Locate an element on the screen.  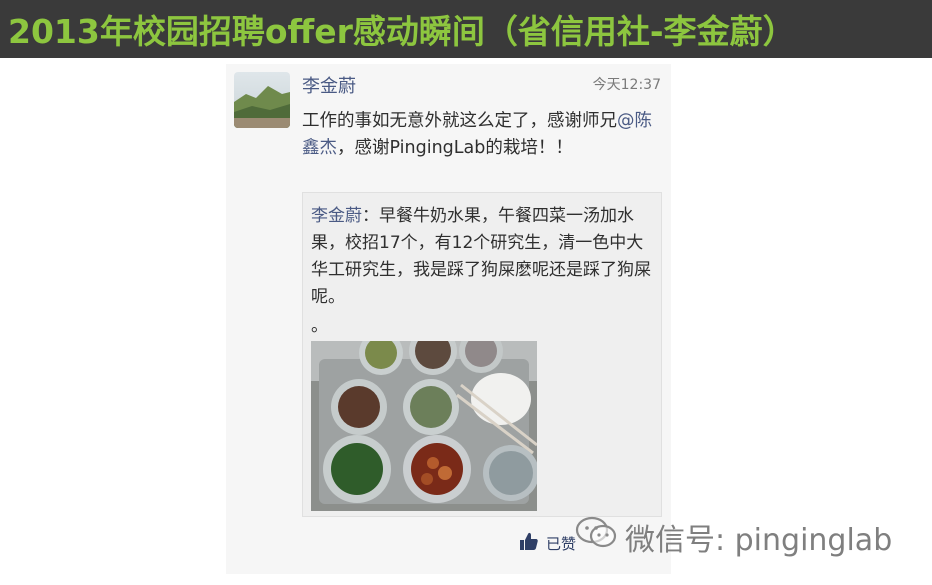
like-row: 已赞 is located at coordinates (547, 543).